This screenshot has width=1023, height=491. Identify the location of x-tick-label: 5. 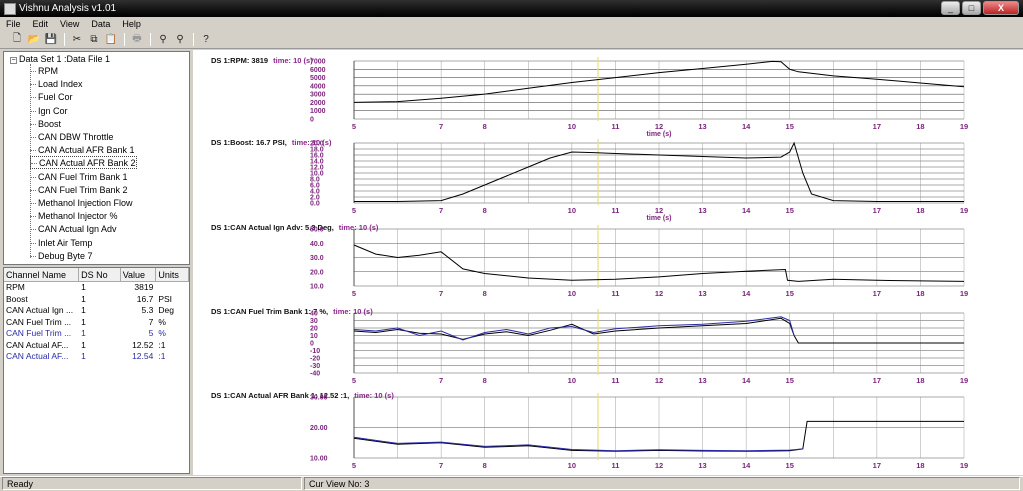
(354, 465).